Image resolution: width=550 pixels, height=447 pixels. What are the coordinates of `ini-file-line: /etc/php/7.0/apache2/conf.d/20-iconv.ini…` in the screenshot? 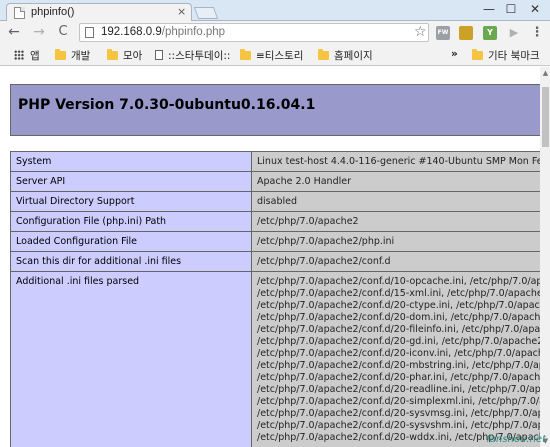 It's located at (398, 353).